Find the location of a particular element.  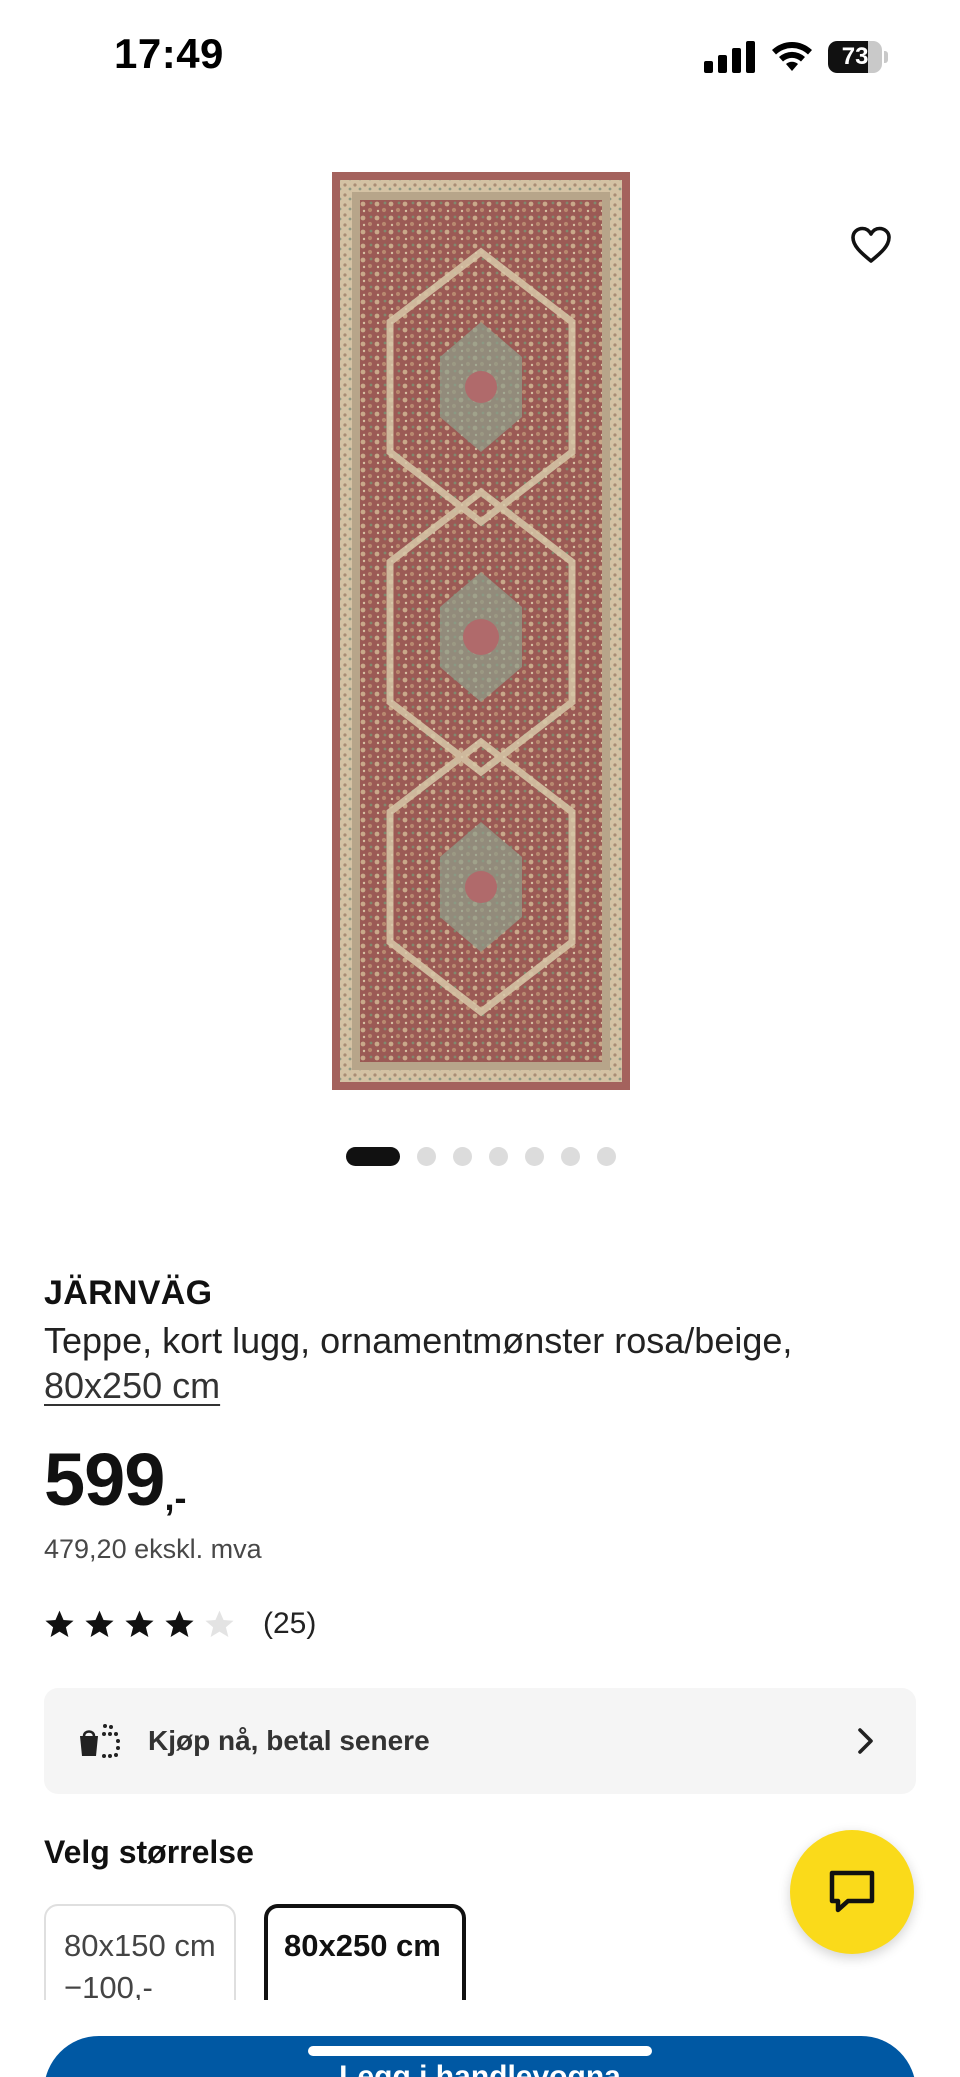

bnpl-label: Kjøp nå, betal senere is located at coordinates (289, 1740).